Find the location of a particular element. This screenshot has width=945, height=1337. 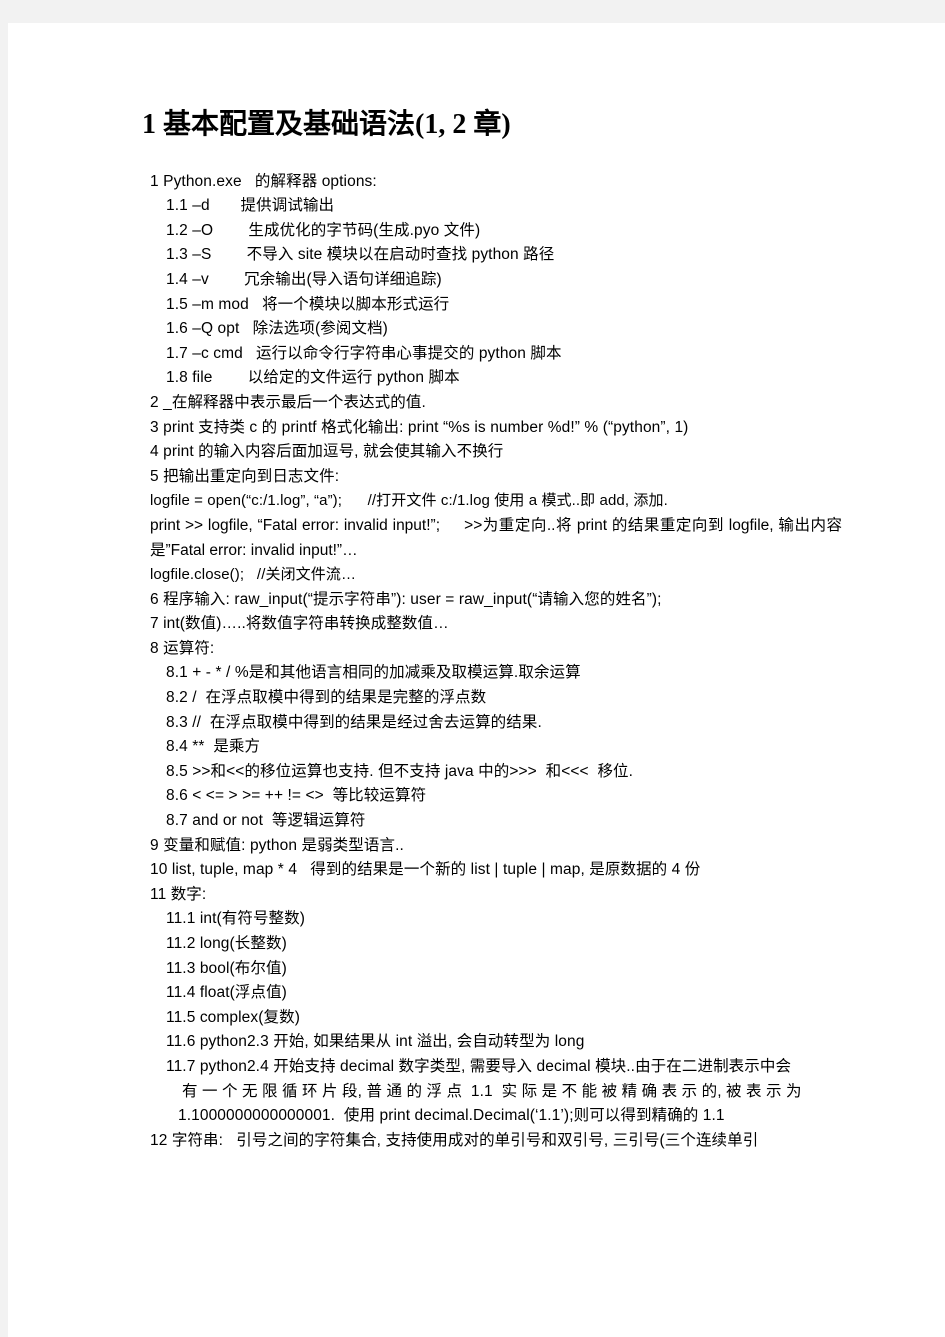

text-line: 11.1 int(有符号整数) is located at coordinates (236, 919).